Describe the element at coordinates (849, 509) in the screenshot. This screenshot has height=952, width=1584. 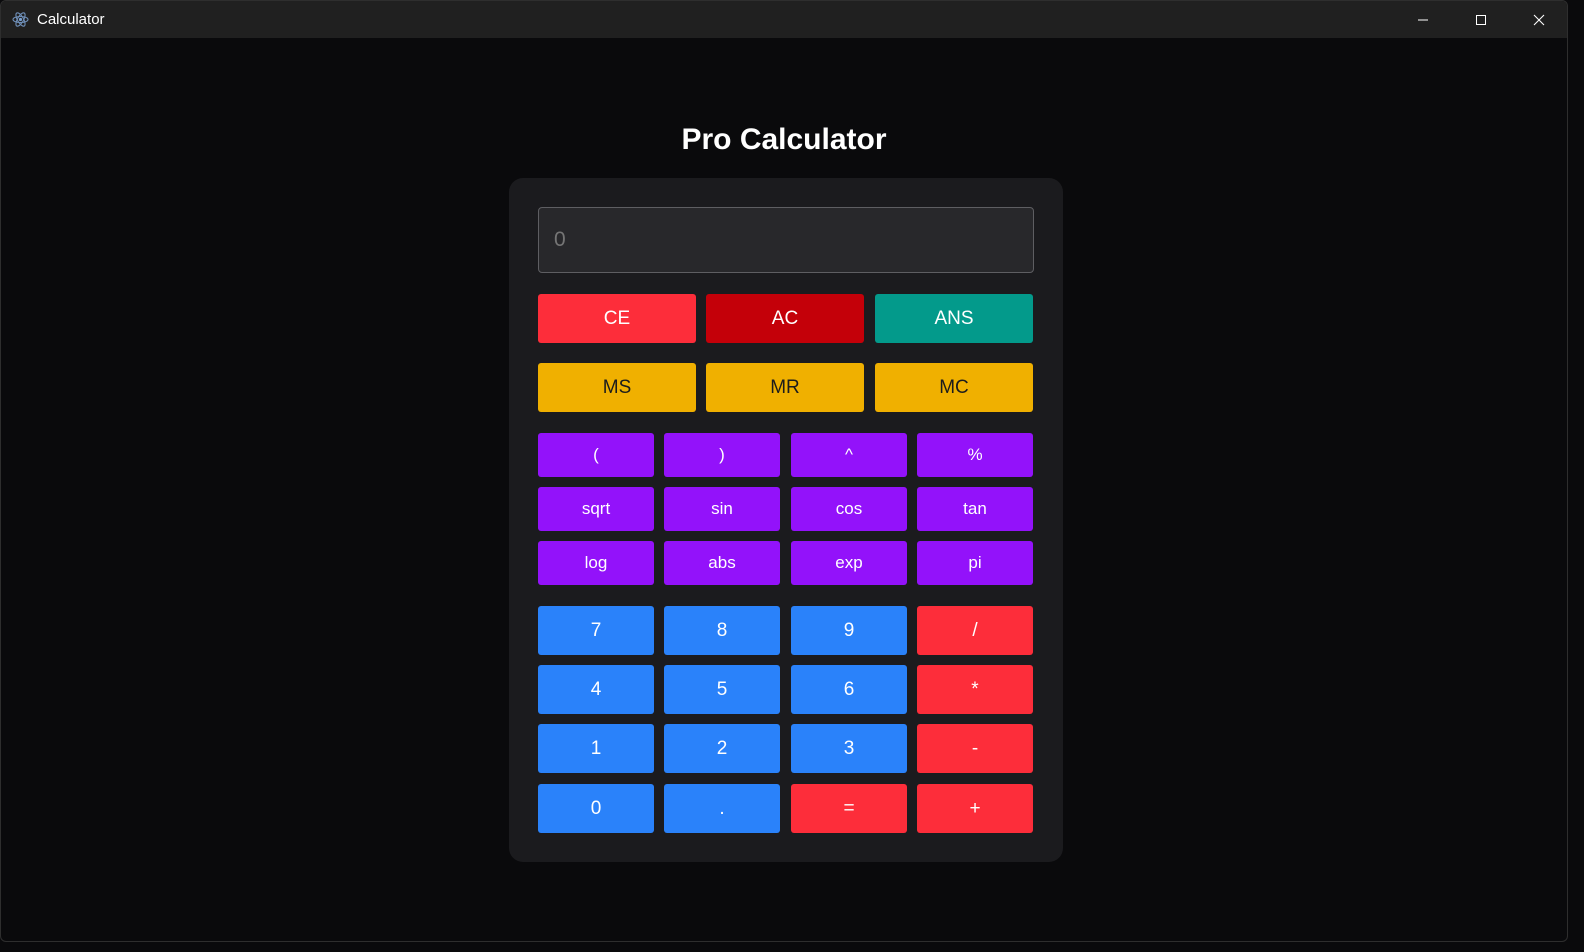
I see `cos-button: cos` at that location.